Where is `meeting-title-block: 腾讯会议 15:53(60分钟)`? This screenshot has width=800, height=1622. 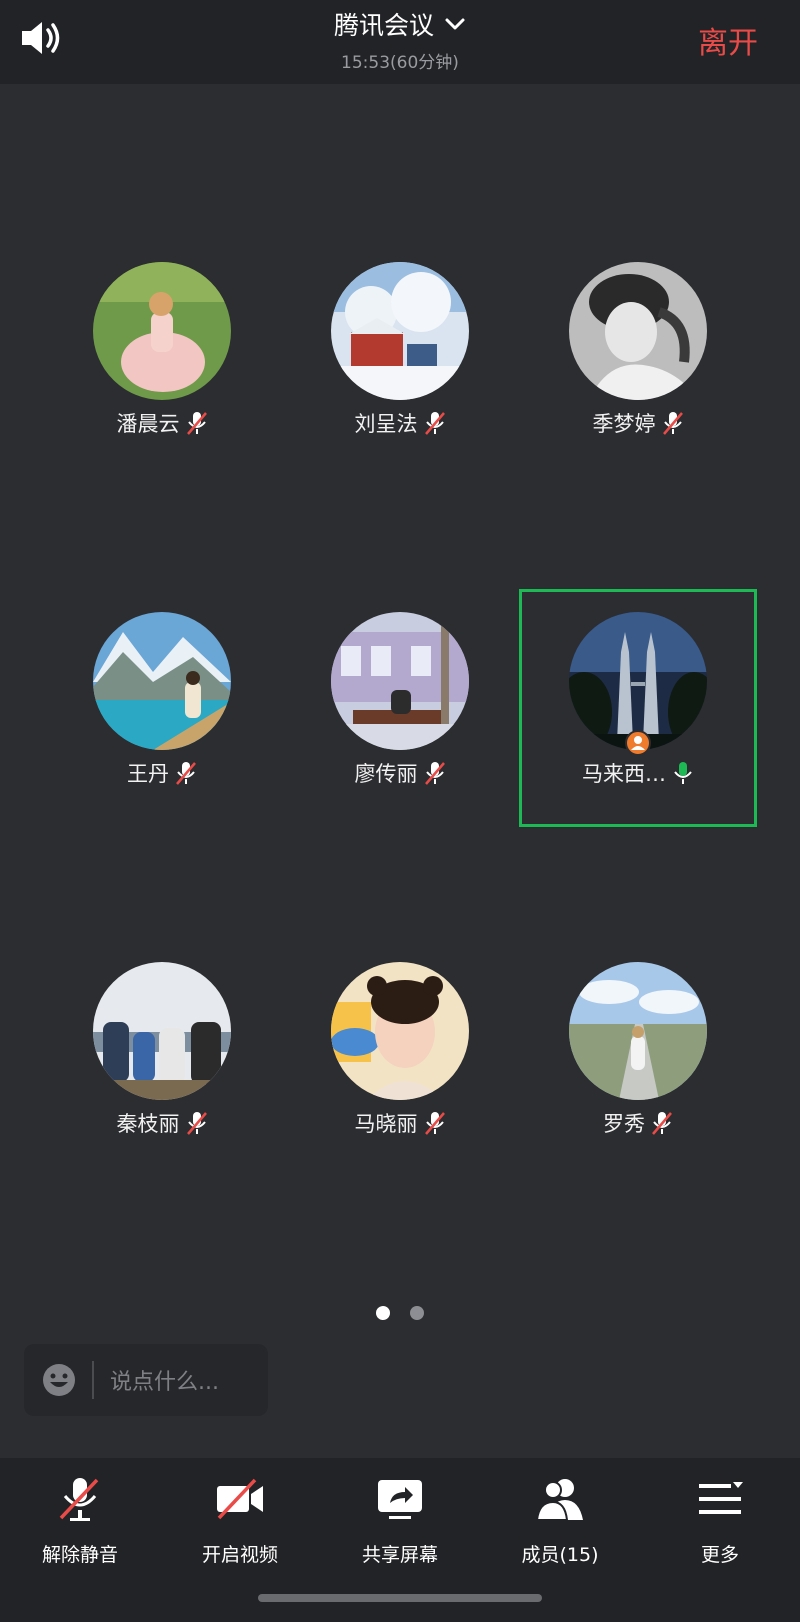 meeting-title-block: 腾讯会议 15:53(60分钟) is located at coordinates (400, 39).